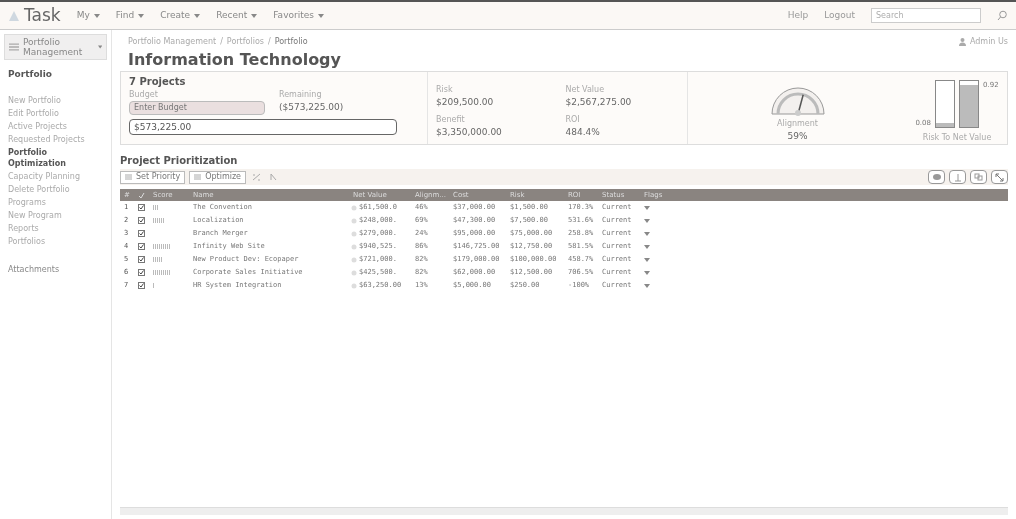 Image resolution: width=1016 pixels, height=519 pixels. I want to click on top-link: Help, so click(798, 15).